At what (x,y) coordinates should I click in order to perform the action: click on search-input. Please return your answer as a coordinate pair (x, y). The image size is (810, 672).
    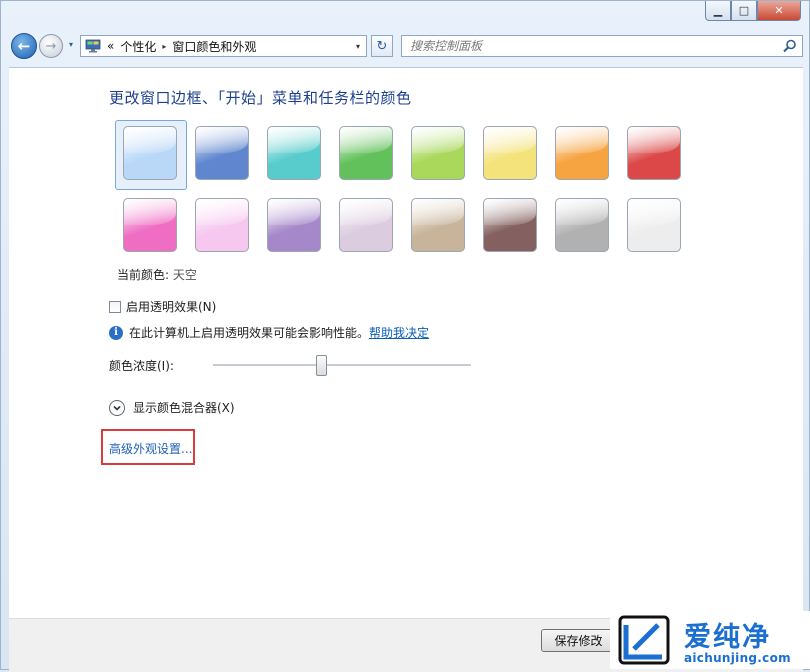
    Looking at the image, I should click on (590, 46).